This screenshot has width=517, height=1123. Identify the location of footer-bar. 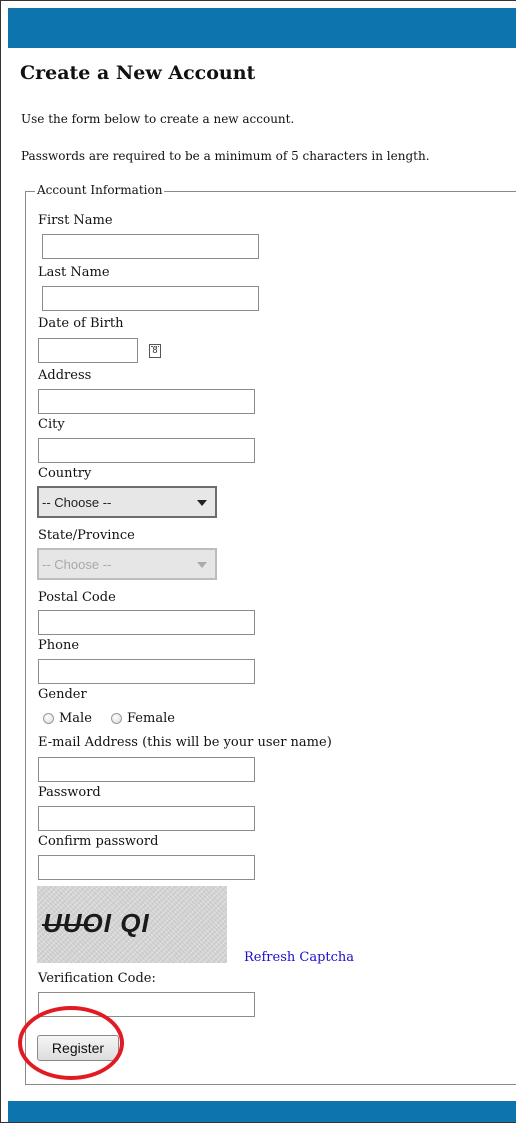
(262, 1111).